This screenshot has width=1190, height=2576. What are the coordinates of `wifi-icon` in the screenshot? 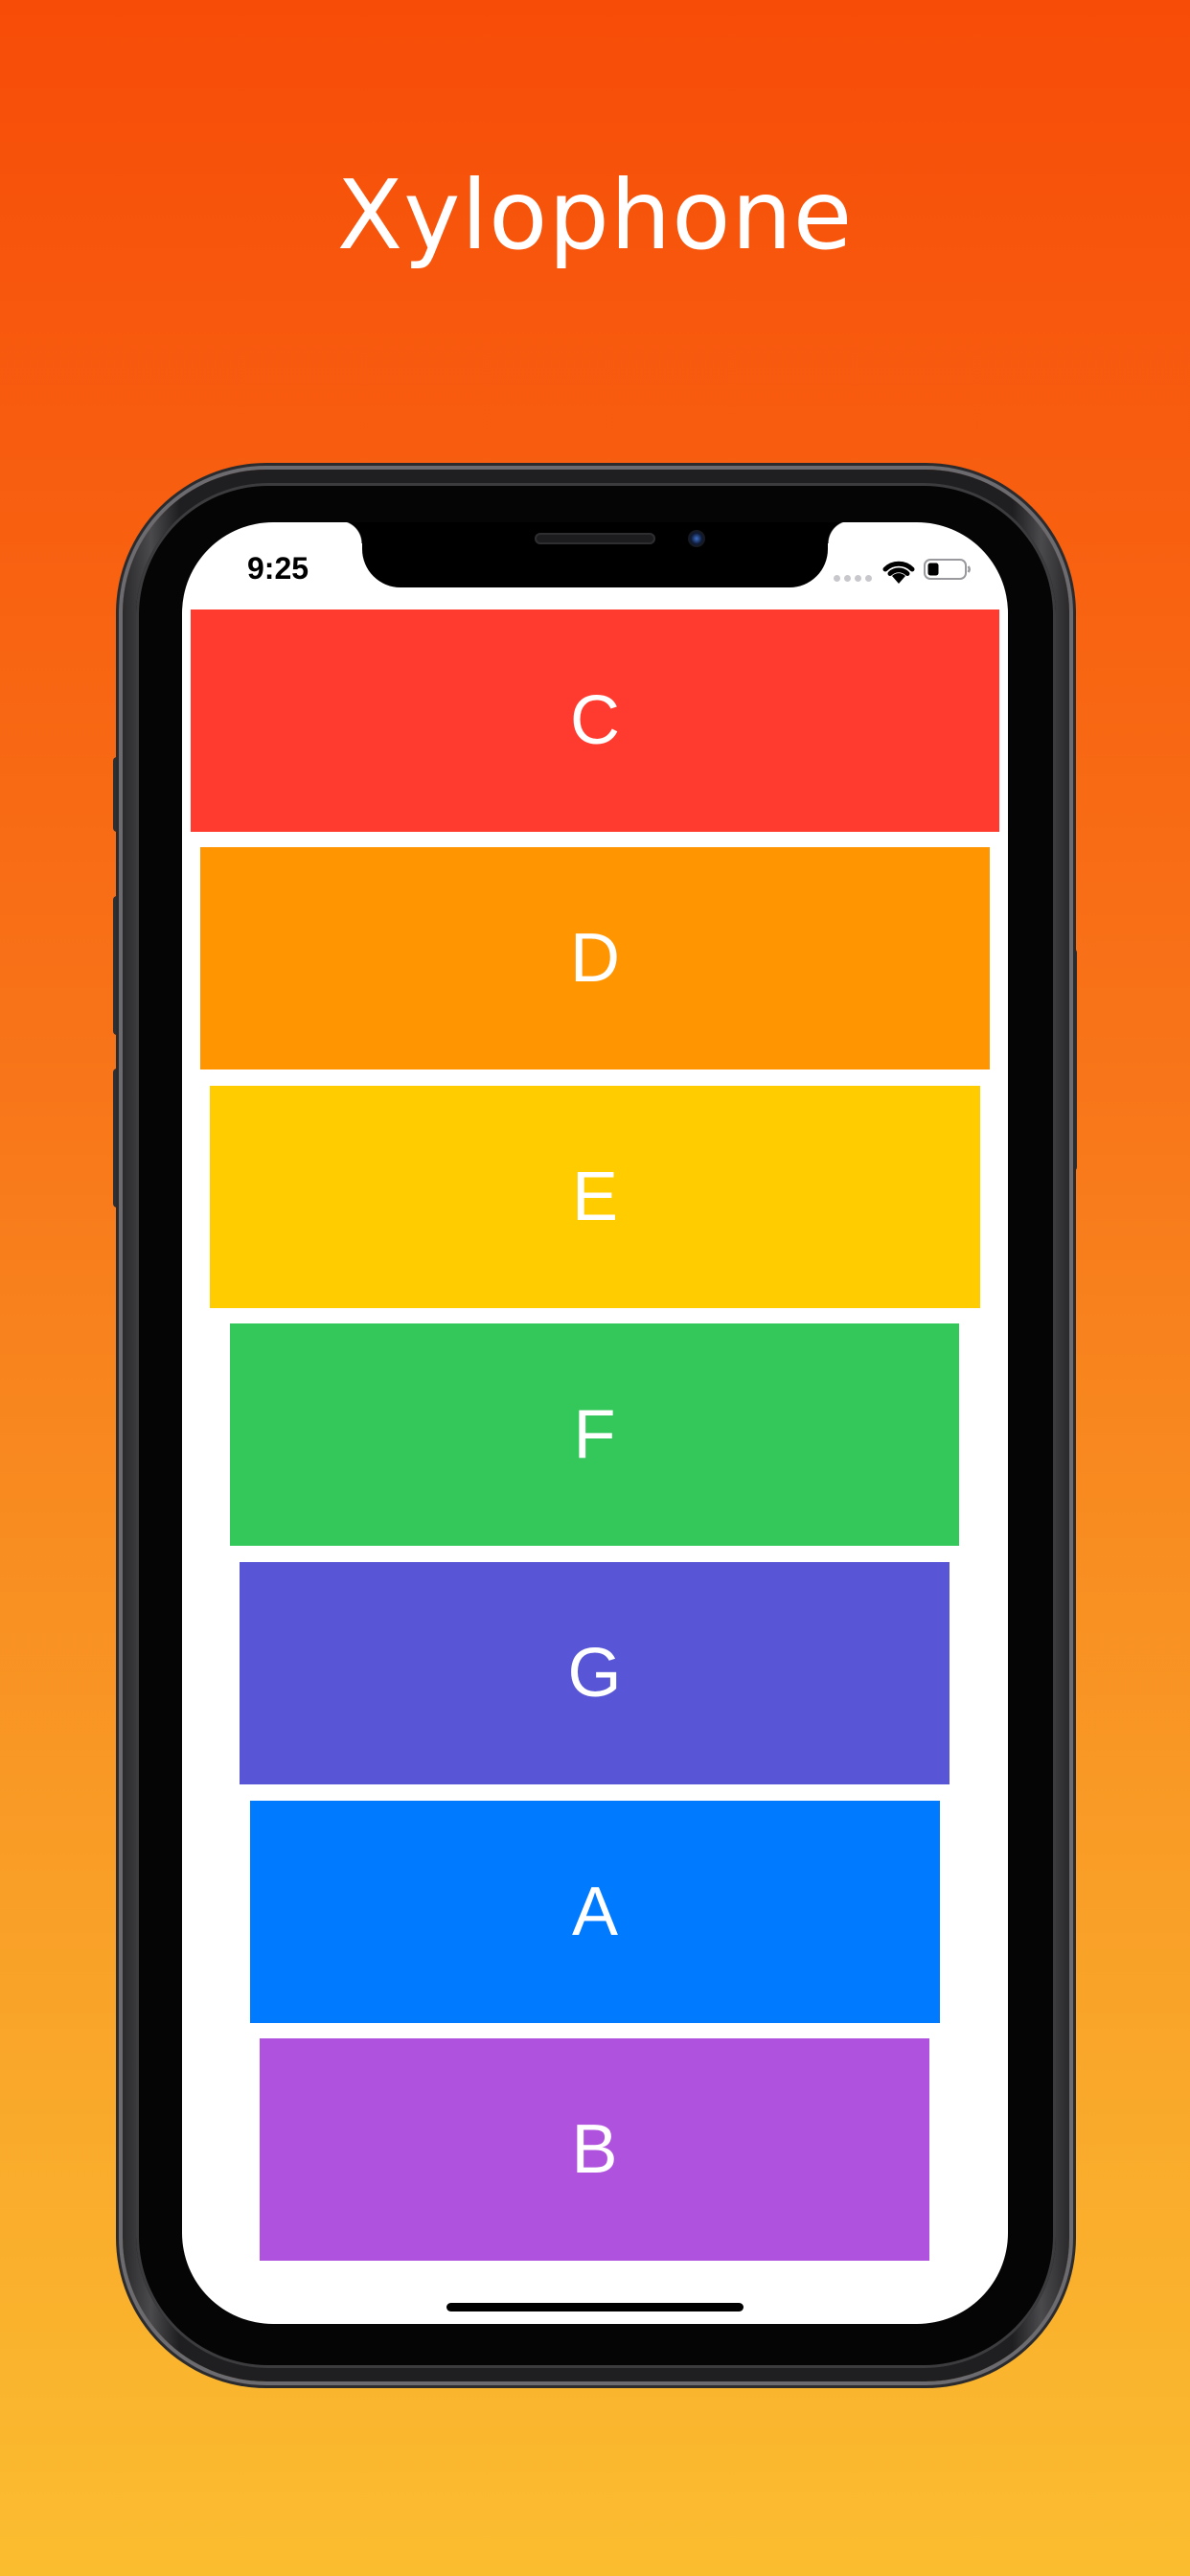 It's located at (899, 572).